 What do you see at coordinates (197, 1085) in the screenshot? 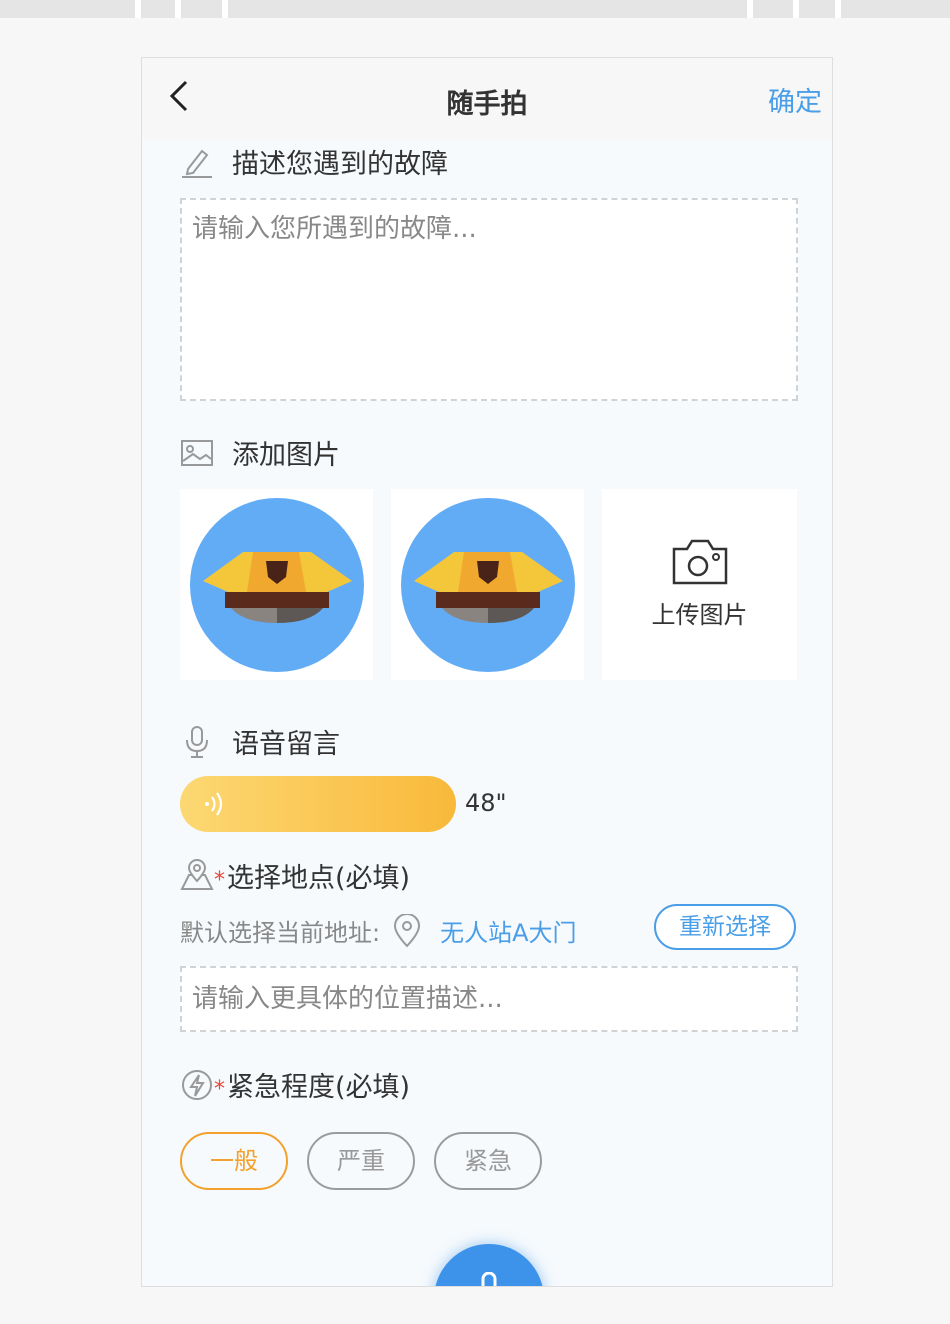
I see `lightning-icon` at bounding box center [197, 1085].